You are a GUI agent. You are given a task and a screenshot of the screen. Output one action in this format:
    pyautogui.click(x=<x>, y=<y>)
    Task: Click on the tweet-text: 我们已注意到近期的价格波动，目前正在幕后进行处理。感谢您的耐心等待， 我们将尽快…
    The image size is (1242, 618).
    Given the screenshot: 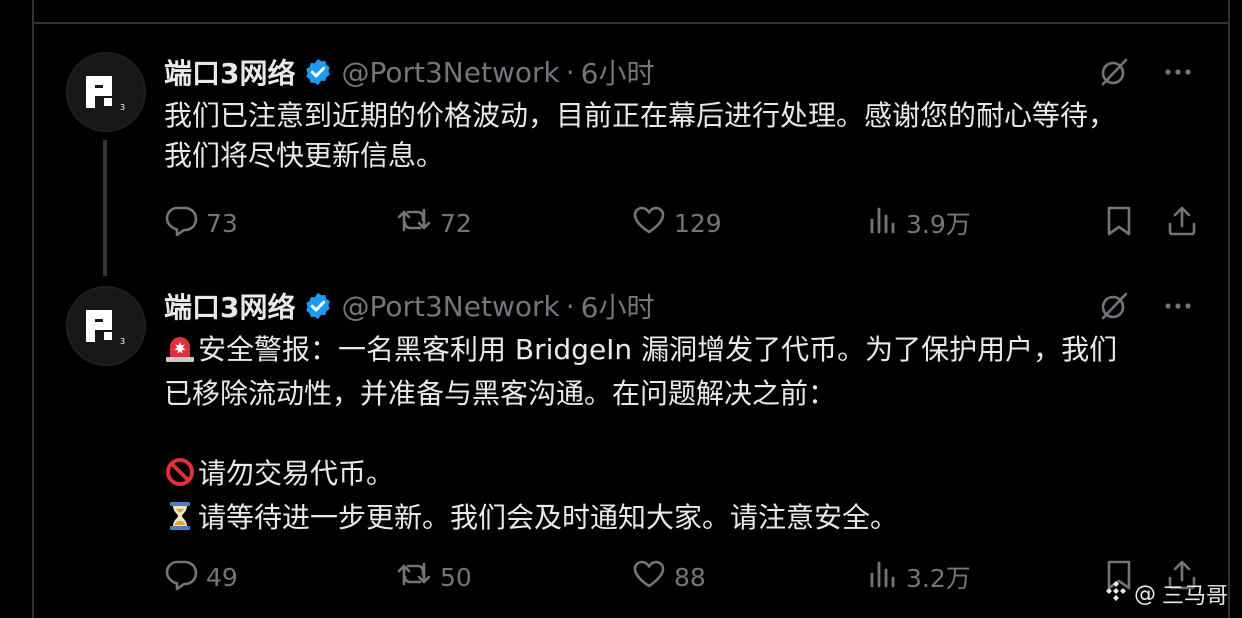 What is the action you would take?
    pyautogui.click(x=684, y=136)
    